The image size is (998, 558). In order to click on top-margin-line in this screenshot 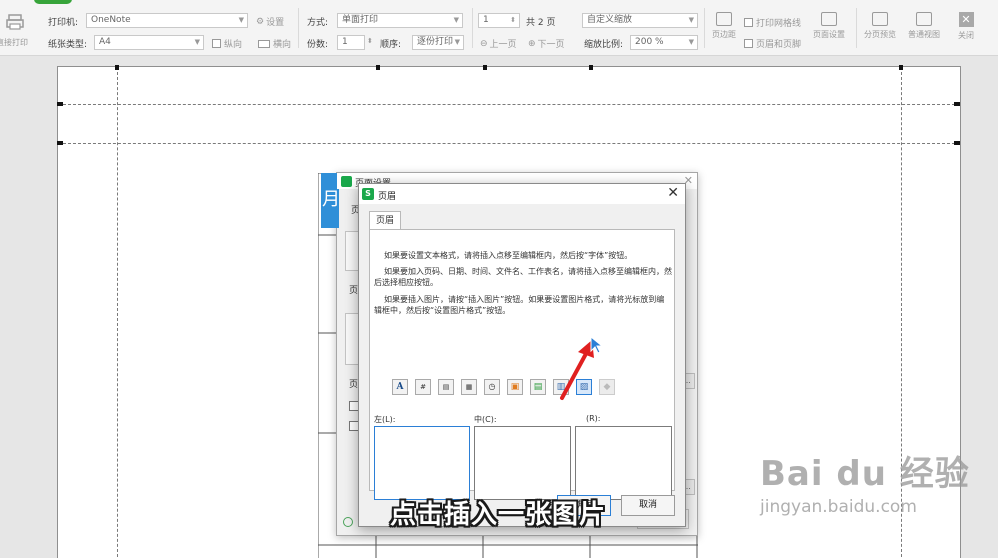, I will do `click(509, 143)`.